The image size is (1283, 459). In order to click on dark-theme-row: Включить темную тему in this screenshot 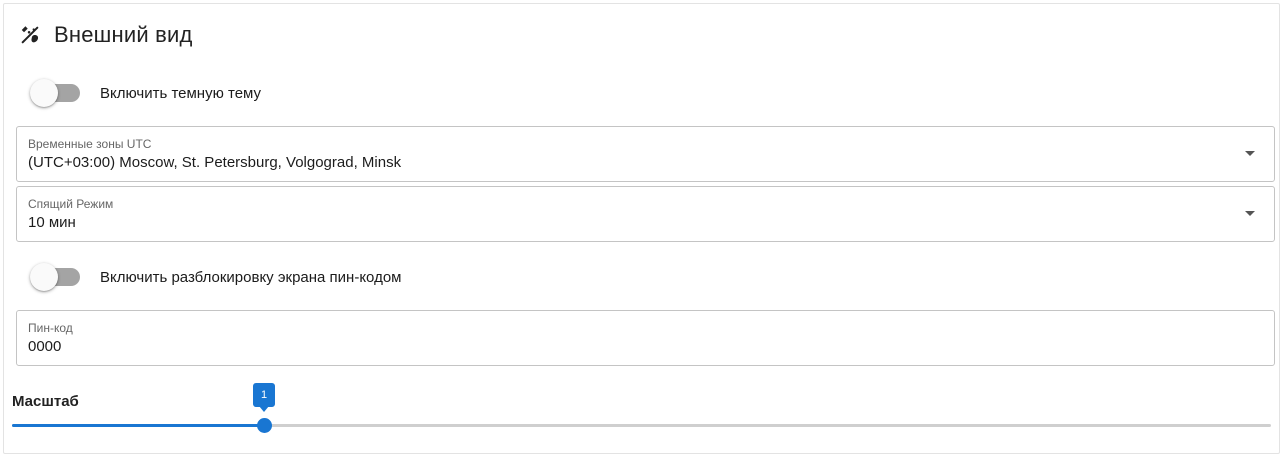, I will do `click(144, 93)`.